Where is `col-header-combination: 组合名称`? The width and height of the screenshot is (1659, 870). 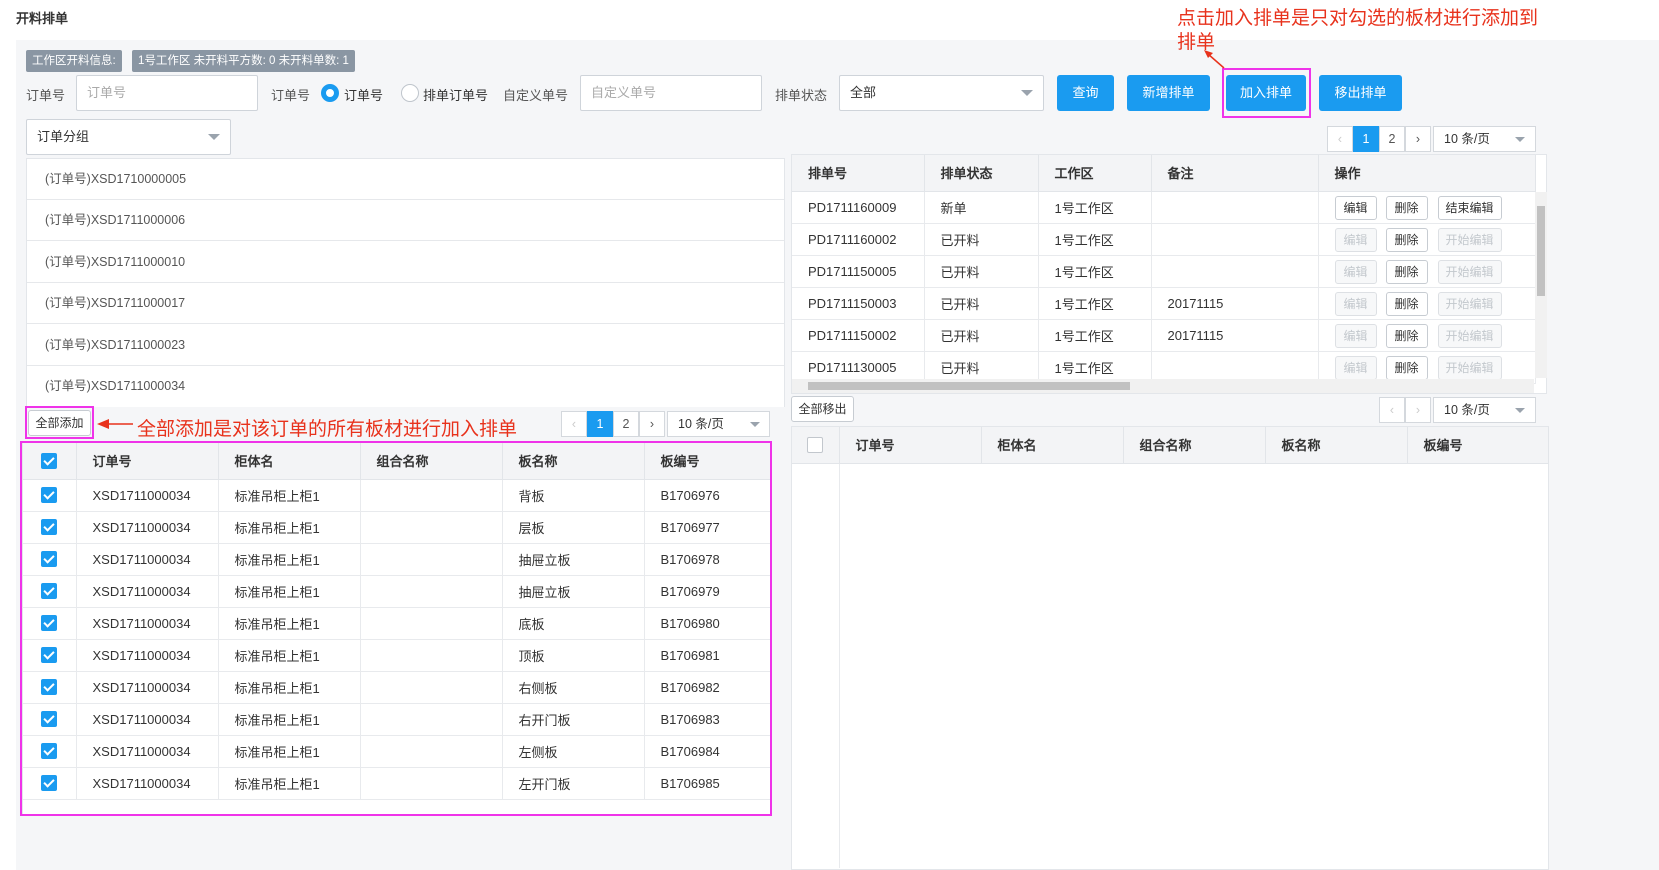 col-header-combination: 组合名称 is located at coordinates (1194, 445).